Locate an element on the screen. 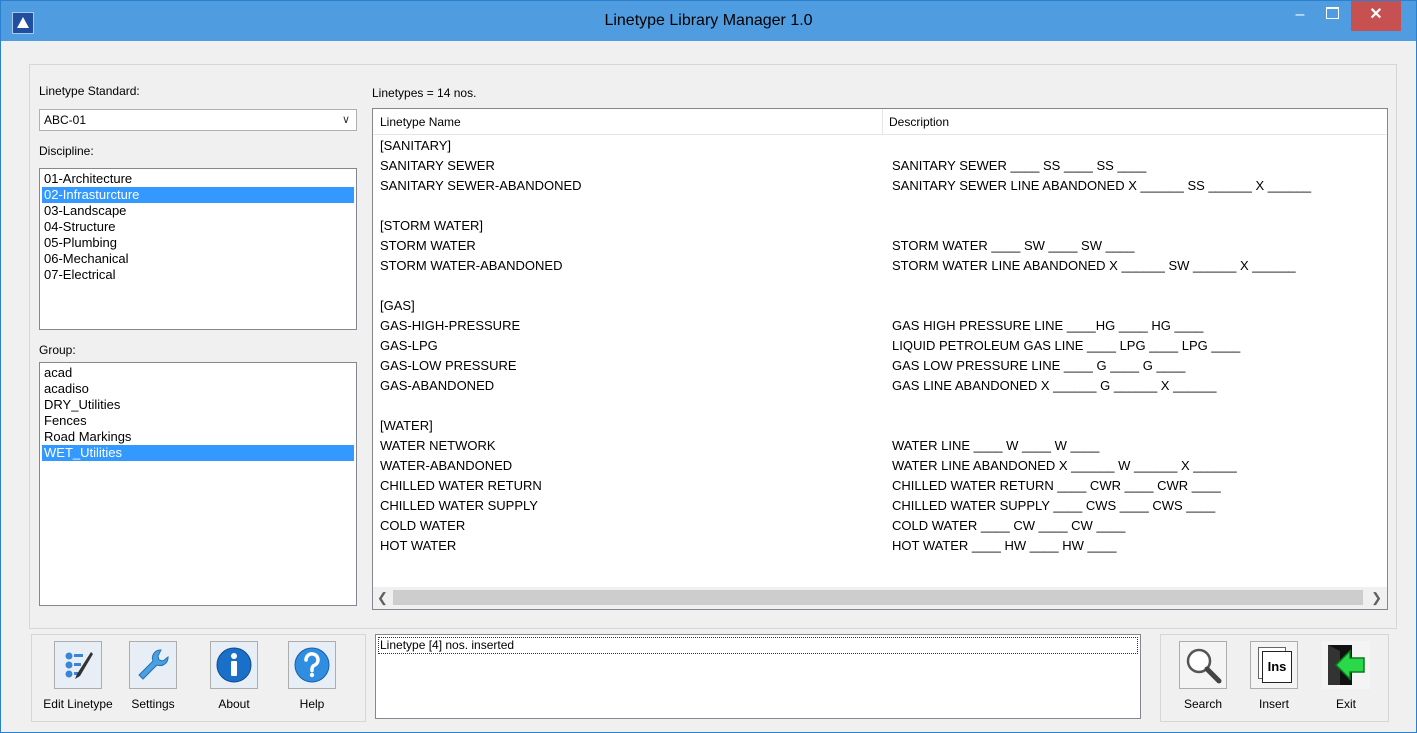 Image resolution: width=1417 pixels, height=733 pixels. linetype-name-cell: [GAS] is located at coordinates (397, 305).